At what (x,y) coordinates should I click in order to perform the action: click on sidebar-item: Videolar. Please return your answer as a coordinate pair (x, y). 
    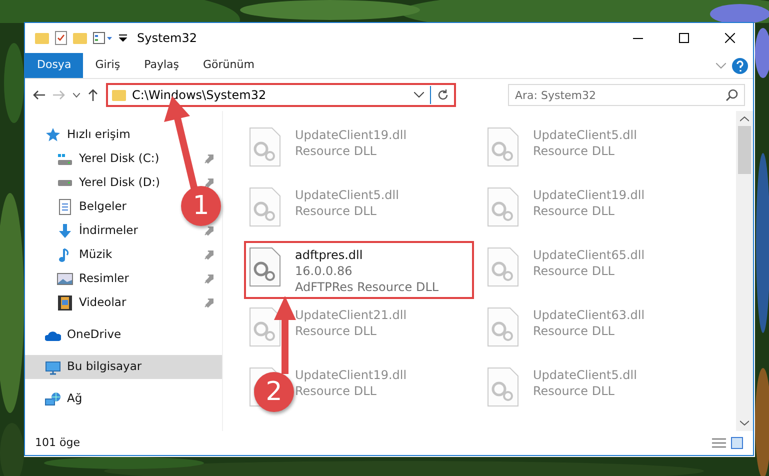
    Looking at the image, I should click on (123, 303).